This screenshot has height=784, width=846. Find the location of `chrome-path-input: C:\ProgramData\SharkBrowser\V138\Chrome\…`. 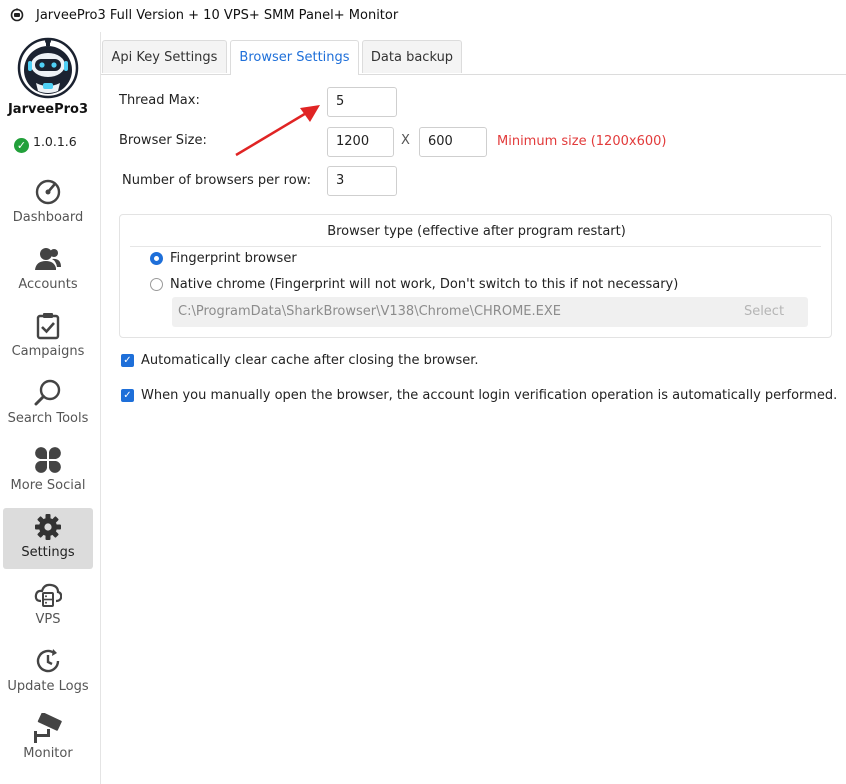

chrome-path-input: C:\ProgramData\SharkBrowser\V138\Chrome\… is located at coordinates (446, 312).